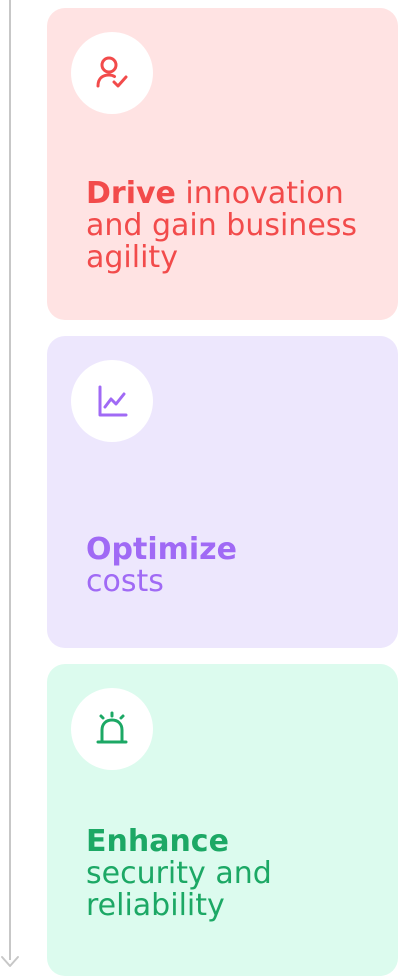 The width and height of the screenshot is (398, 977). Describe the element at coordinates (10, 961) in the screenshot. I see `timeline-arrow-icon` at that location.